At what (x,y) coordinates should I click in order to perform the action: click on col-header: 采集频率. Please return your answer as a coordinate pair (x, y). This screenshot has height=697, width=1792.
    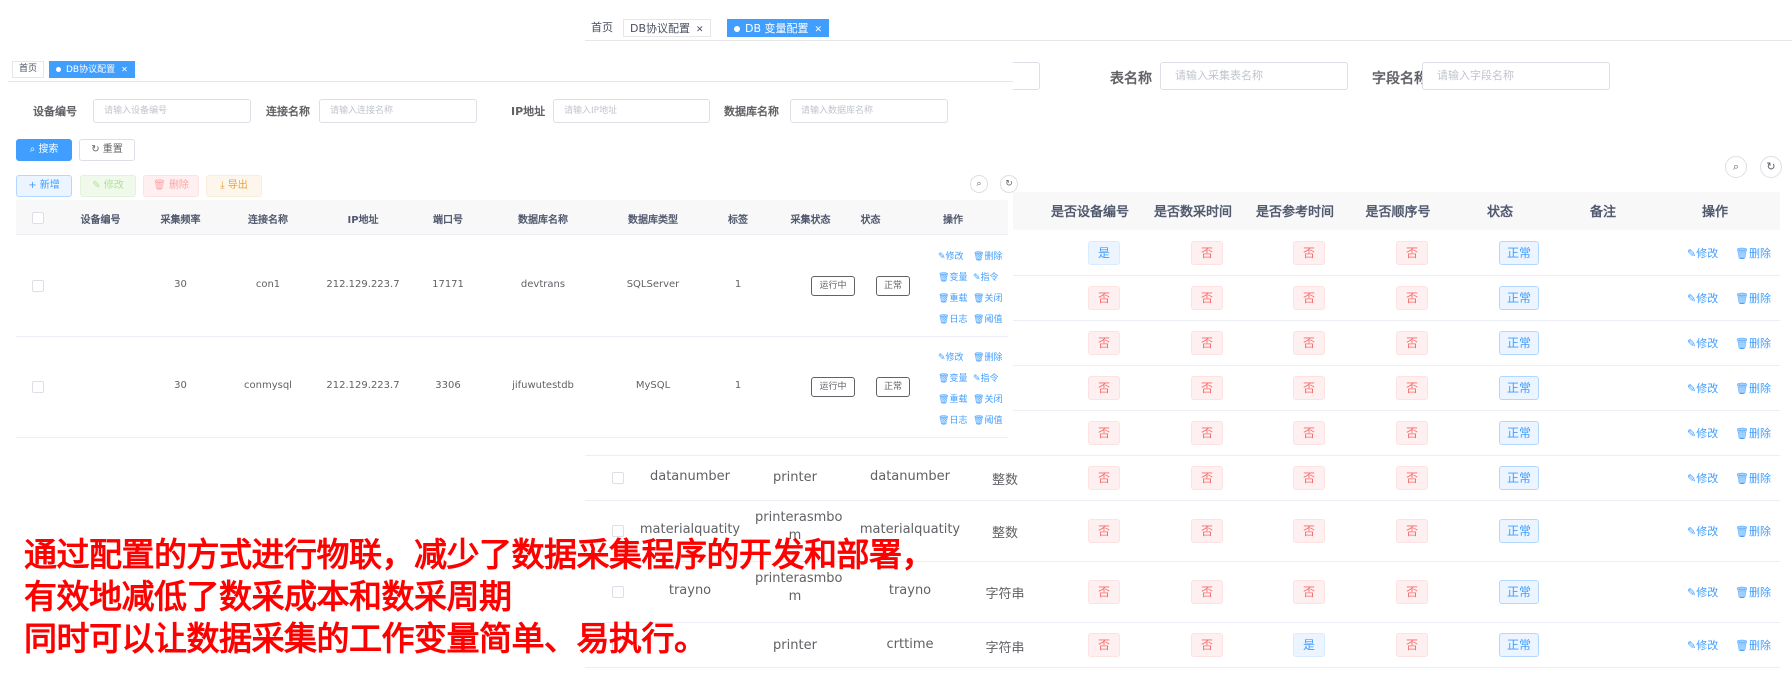
    Looking at the image, I should click on (180, 220).